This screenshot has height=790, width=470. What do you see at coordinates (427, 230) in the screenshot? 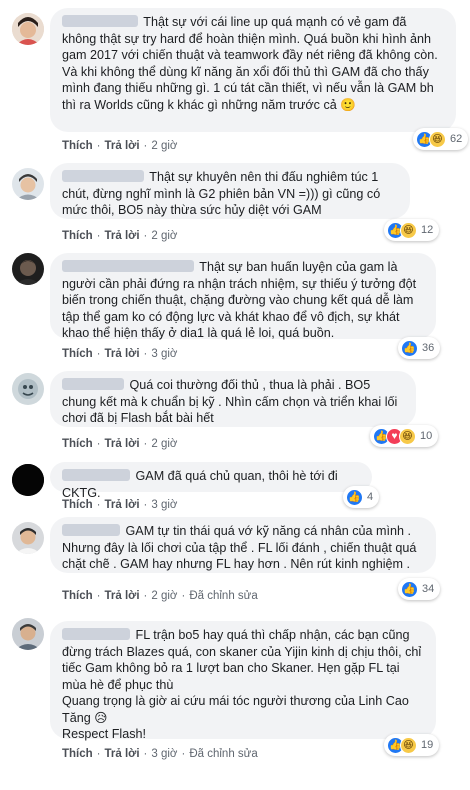
I see `reaction-count: 12` at bounding box center [427, 230].